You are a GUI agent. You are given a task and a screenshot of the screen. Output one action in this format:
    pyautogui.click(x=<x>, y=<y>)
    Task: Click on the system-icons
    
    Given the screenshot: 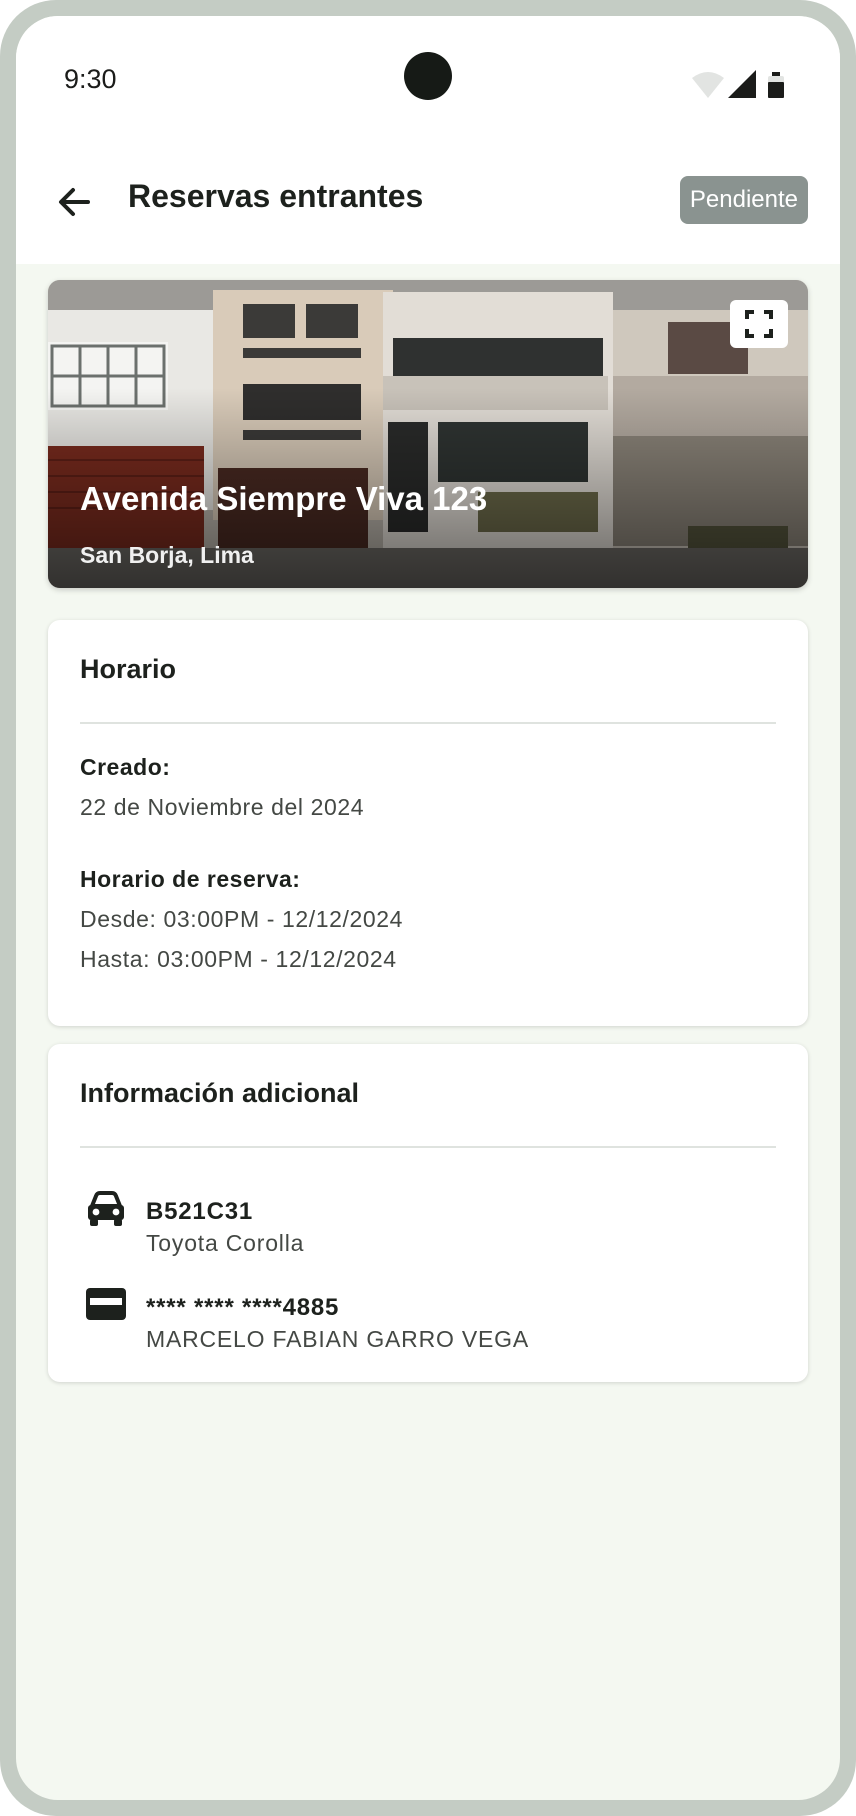 What is the action you would take?
    pyautogui.click(x=738, y=84)
    